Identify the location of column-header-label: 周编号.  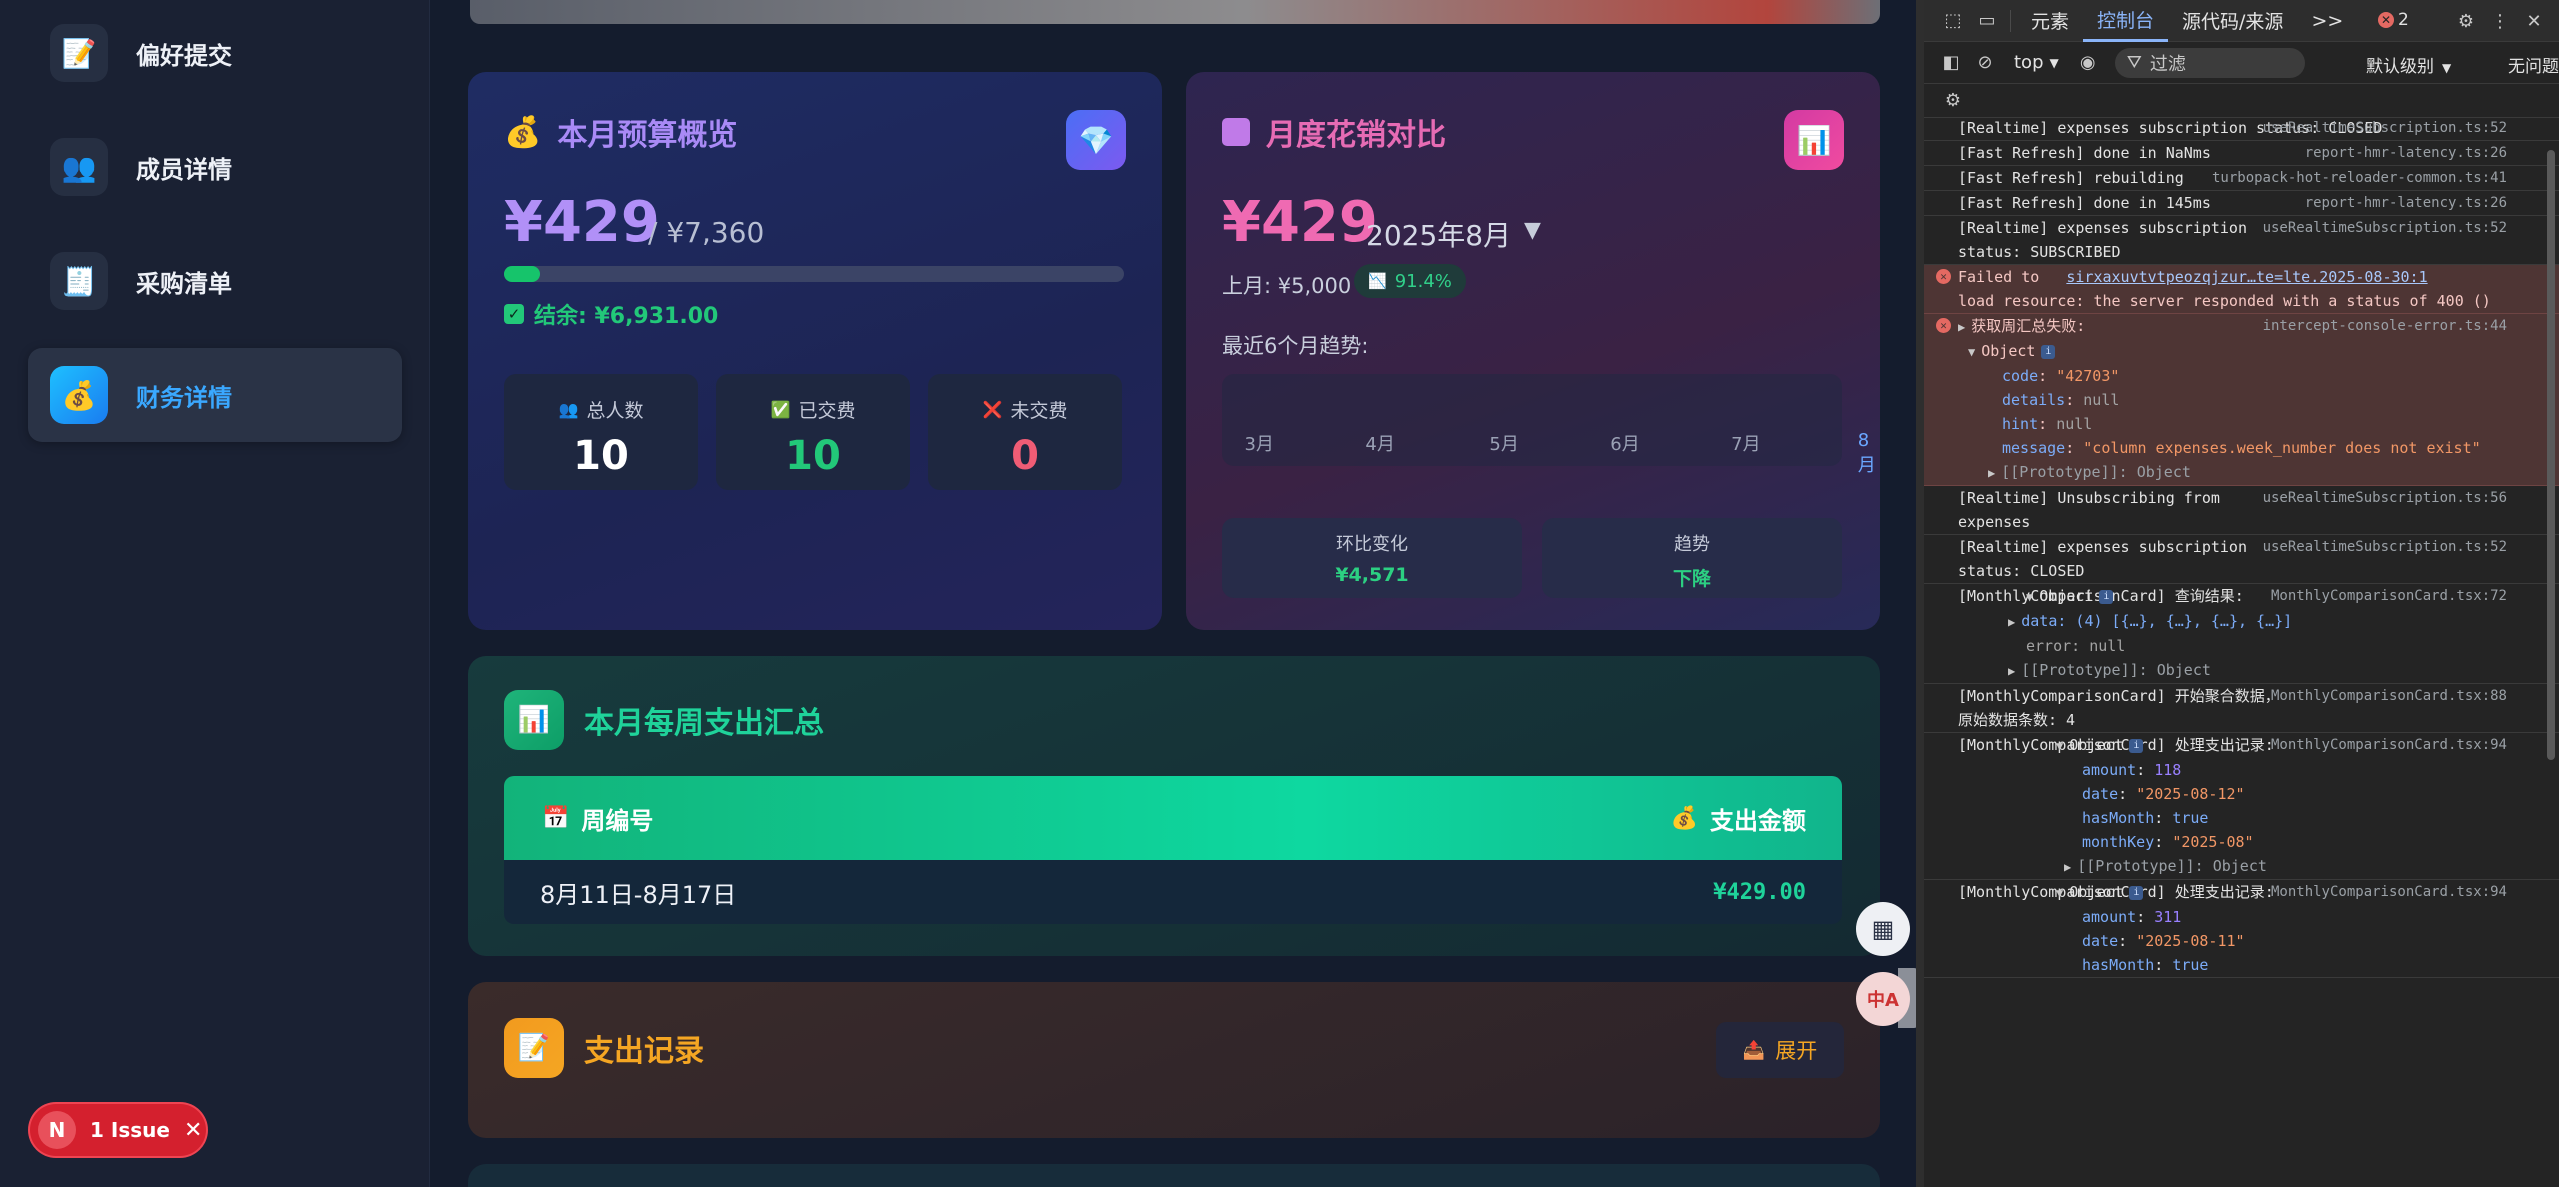
(617, 820).